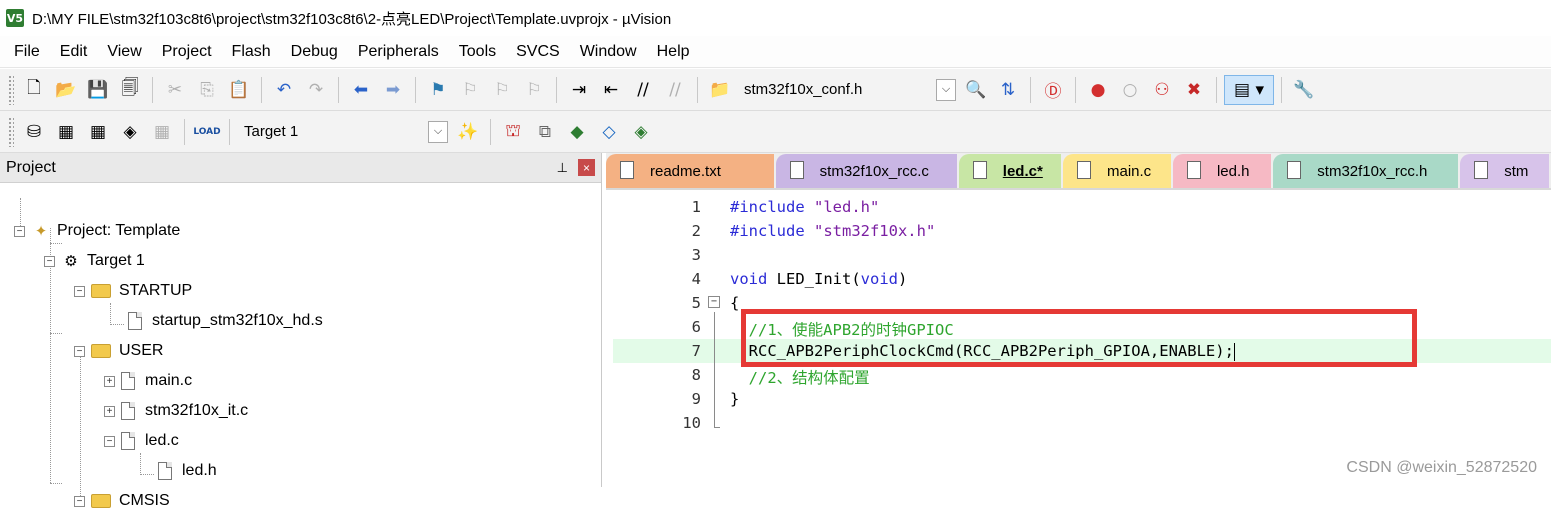  What do you see at coordinates (239, 90) in the screenshot?
I see `paste-icon: 📋` at bounding box center [239, 90].